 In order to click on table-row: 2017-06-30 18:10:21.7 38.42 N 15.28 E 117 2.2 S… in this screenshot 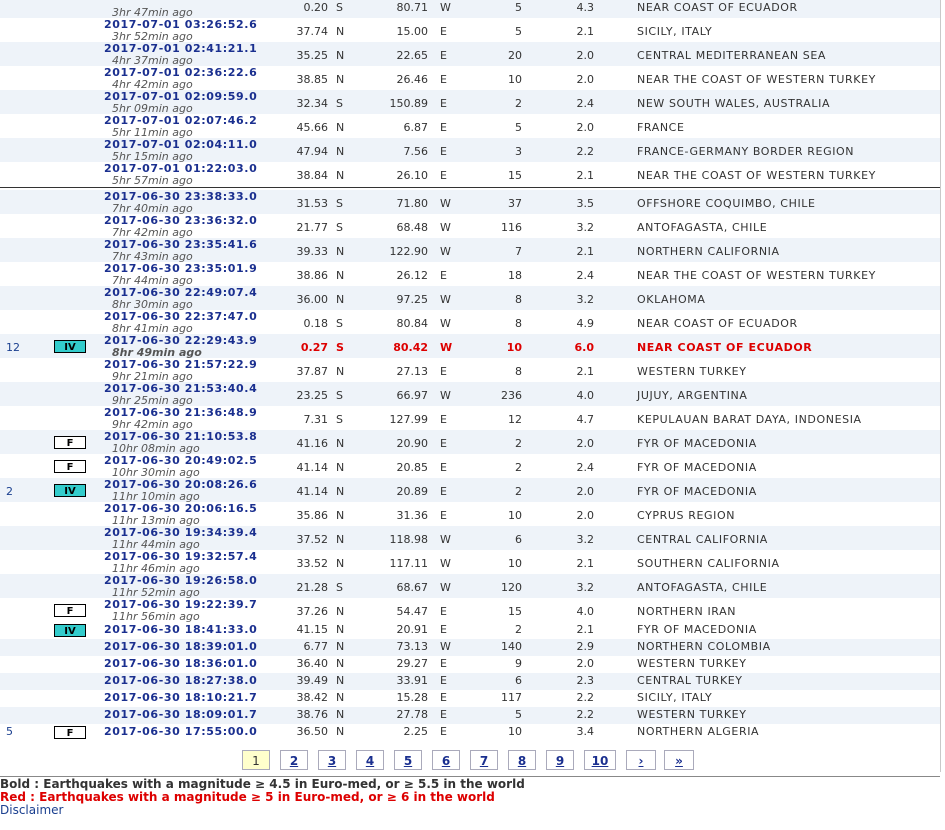, I will do `click(470, 698)`.